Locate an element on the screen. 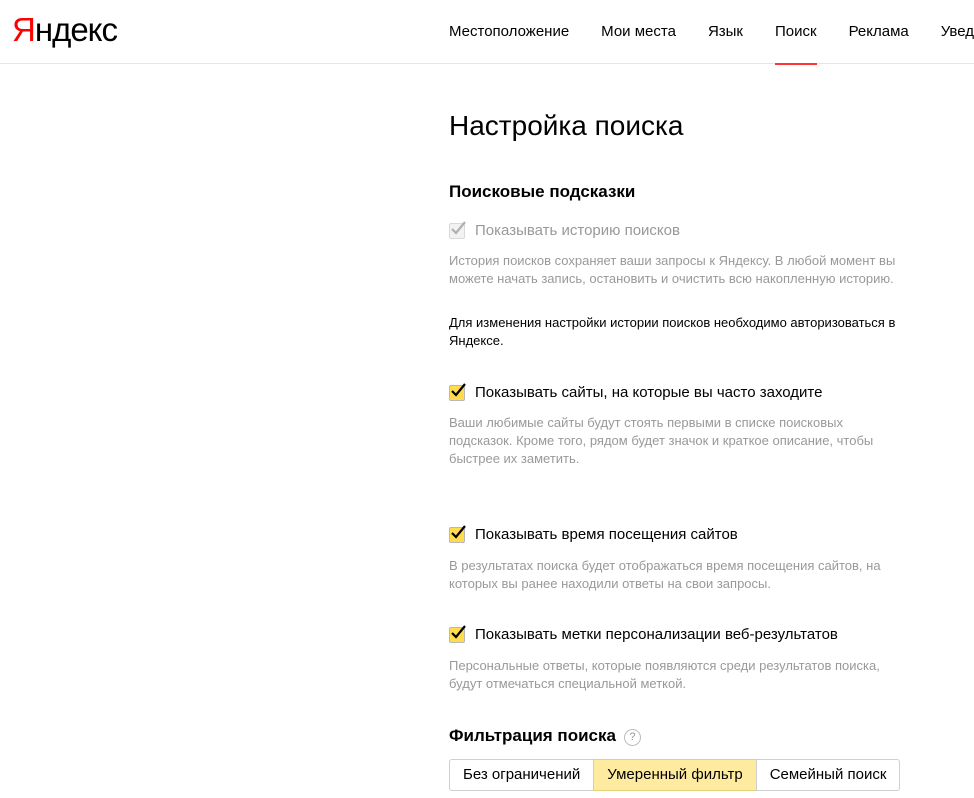  nav-item-notifications: Увед is located at coordinates (957, 32).